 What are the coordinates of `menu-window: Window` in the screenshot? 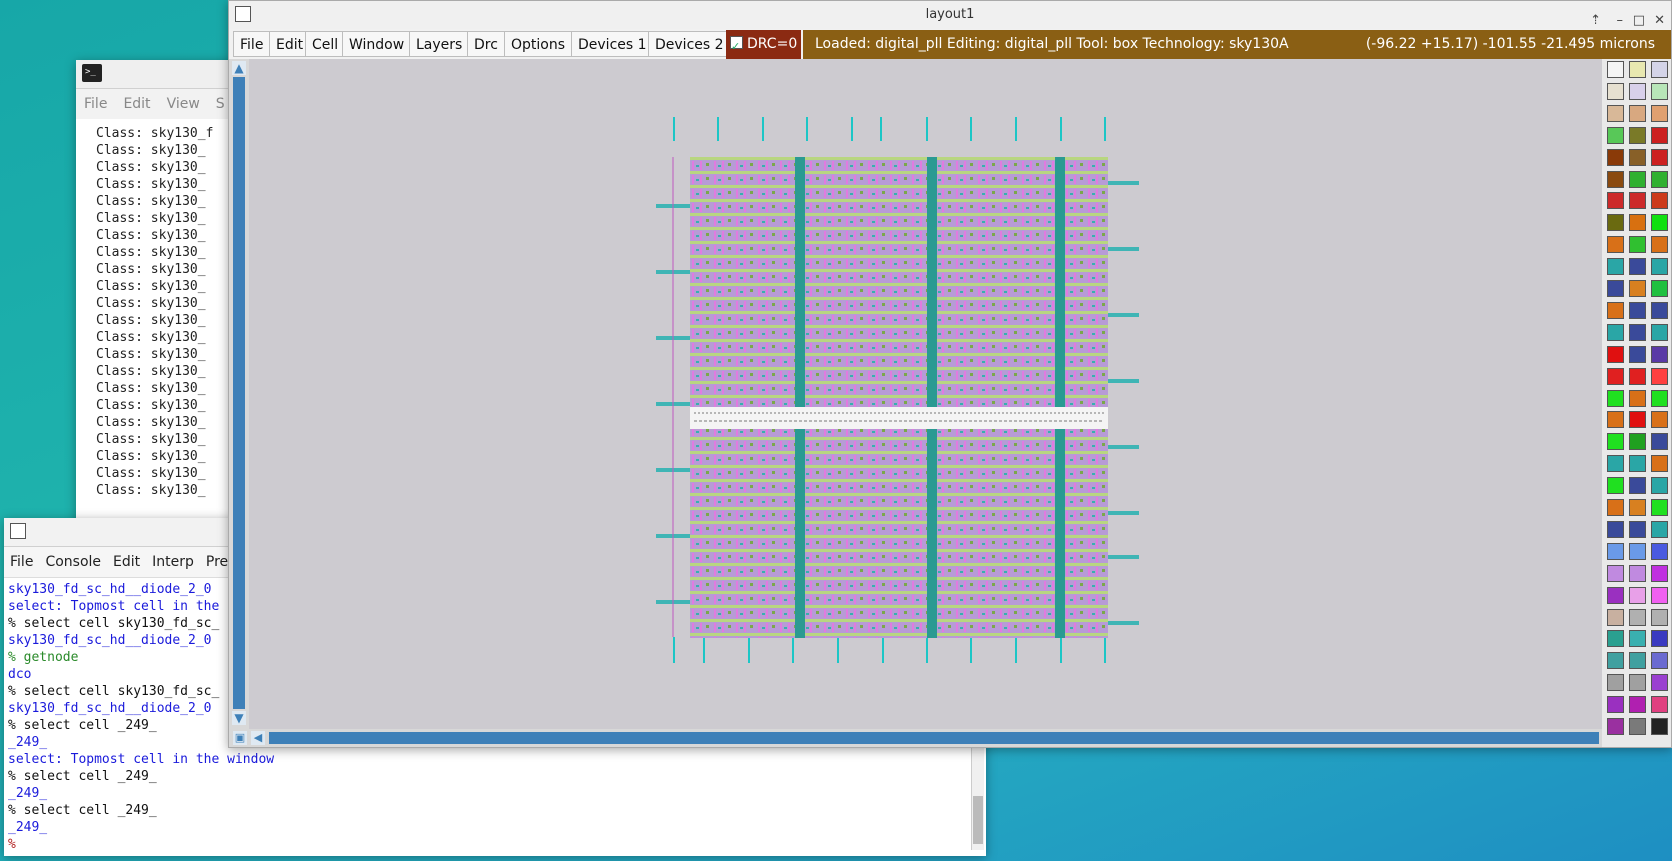 It's located at (377, 44).